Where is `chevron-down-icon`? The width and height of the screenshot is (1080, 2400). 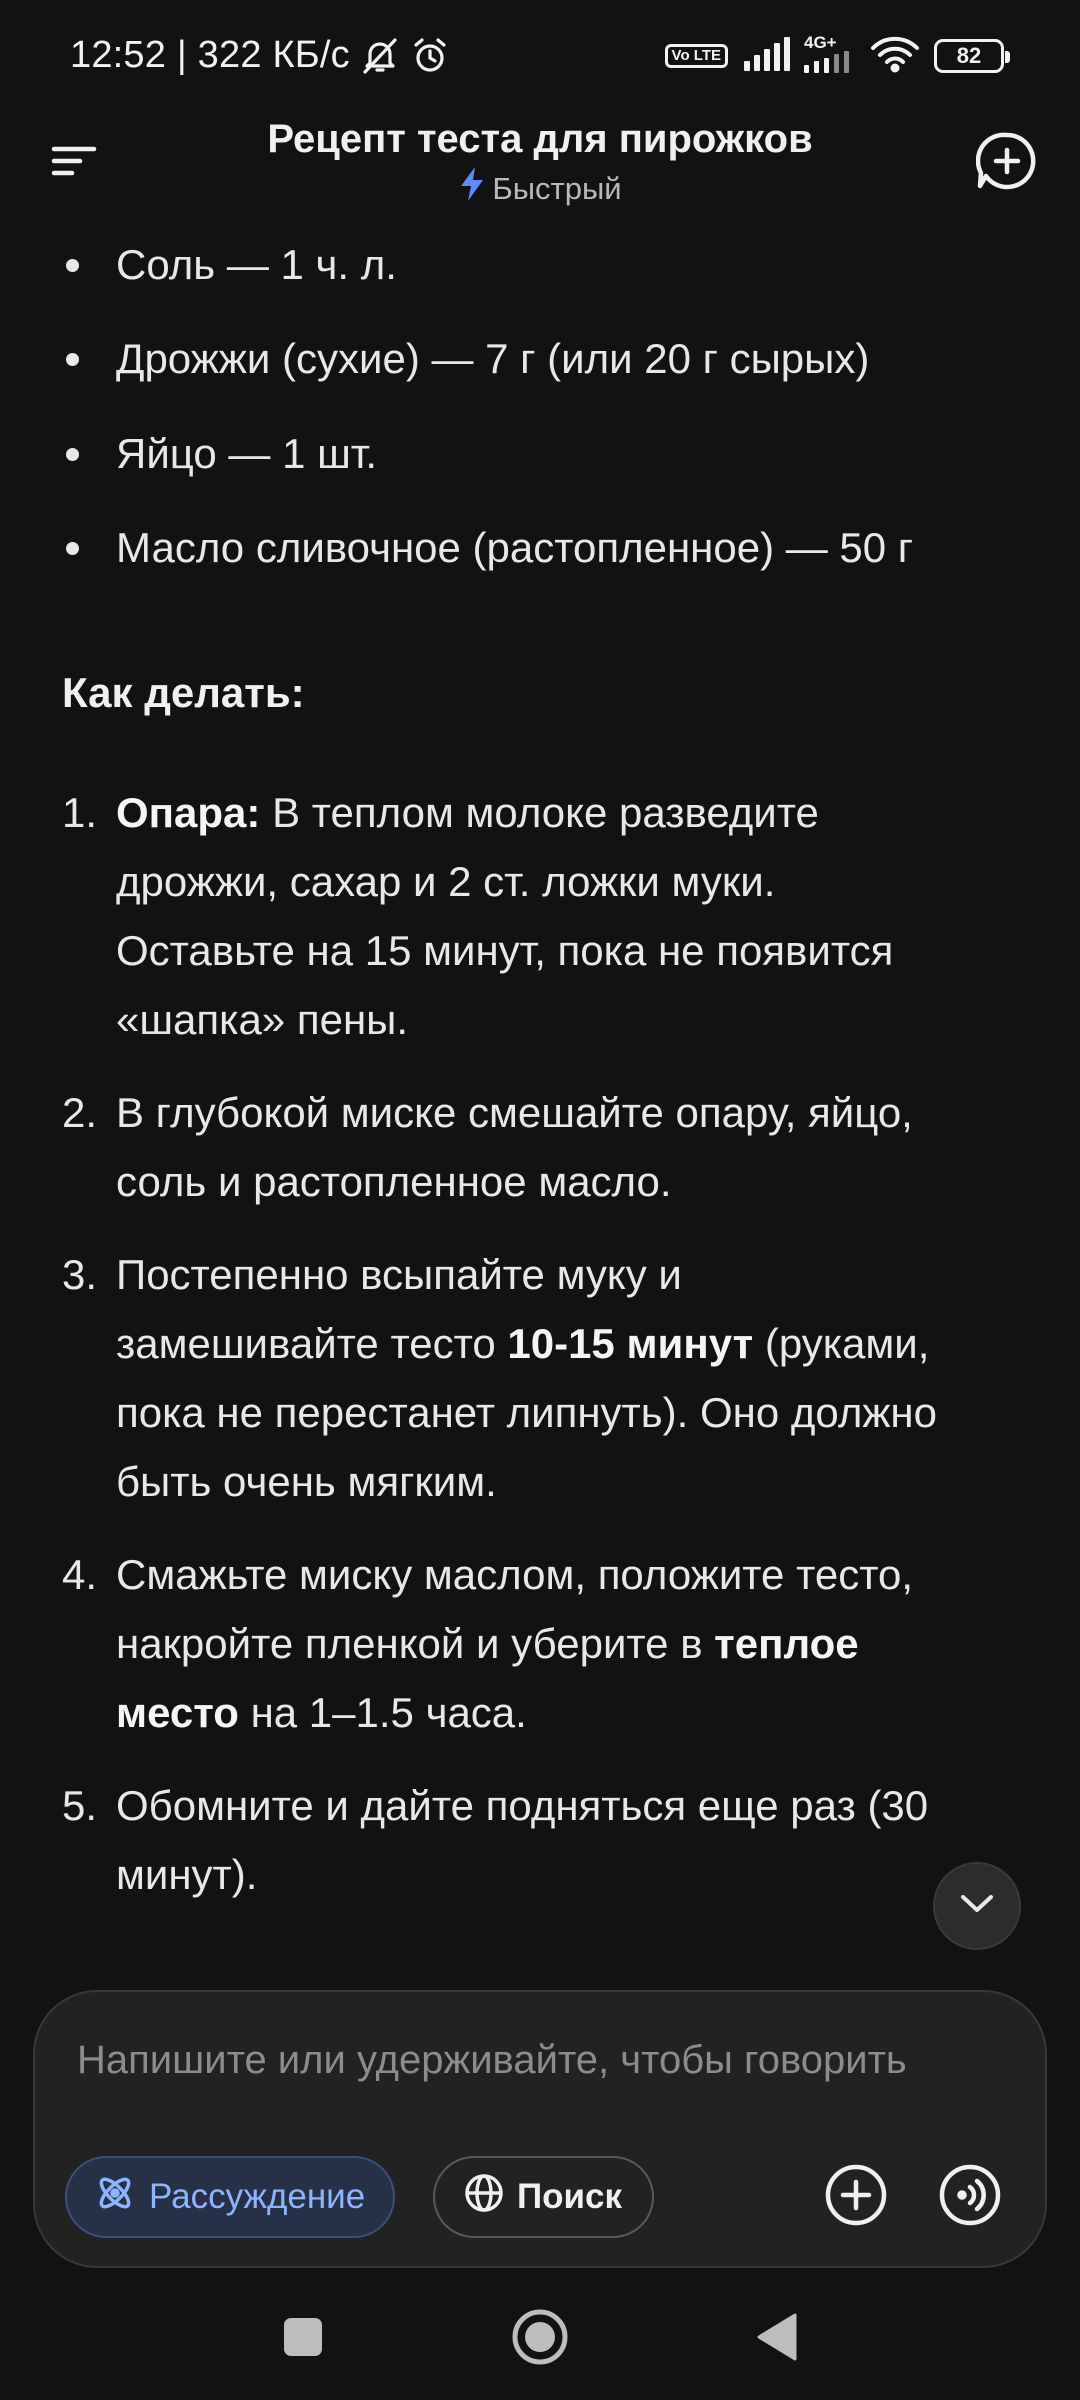 chevron-down-icon is located at coordinates (977, 1906).